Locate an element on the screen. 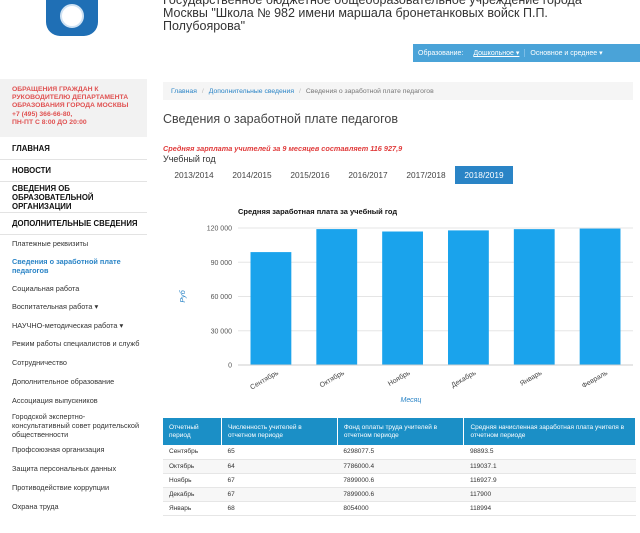  nav-preschool: Дошкольное ▾ is located at coordinates (496, 53).